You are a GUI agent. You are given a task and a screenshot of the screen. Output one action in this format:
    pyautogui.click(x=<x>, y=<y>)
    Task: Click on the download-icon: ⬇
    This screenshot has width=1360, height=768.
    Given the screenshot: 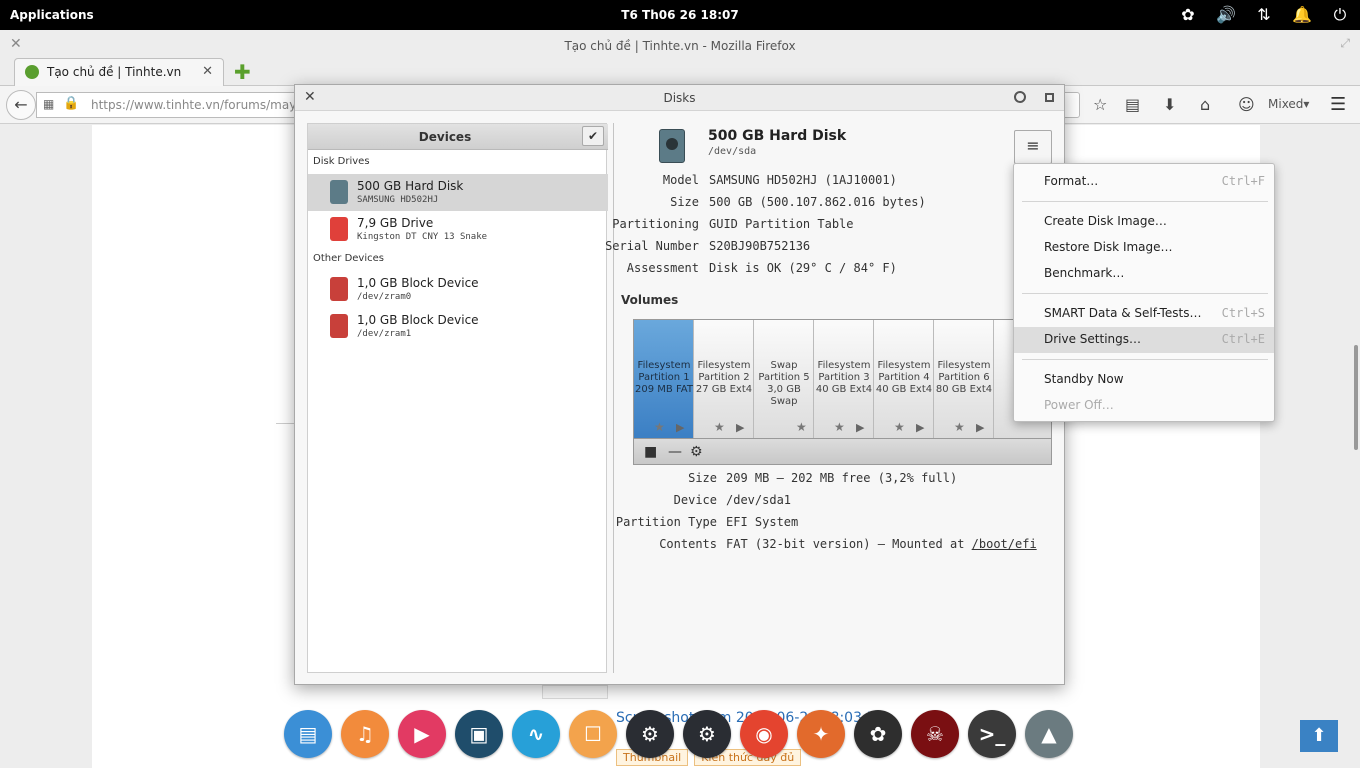 What is the action you would take?
    pyautogui.click(x=1169, y=104)
    